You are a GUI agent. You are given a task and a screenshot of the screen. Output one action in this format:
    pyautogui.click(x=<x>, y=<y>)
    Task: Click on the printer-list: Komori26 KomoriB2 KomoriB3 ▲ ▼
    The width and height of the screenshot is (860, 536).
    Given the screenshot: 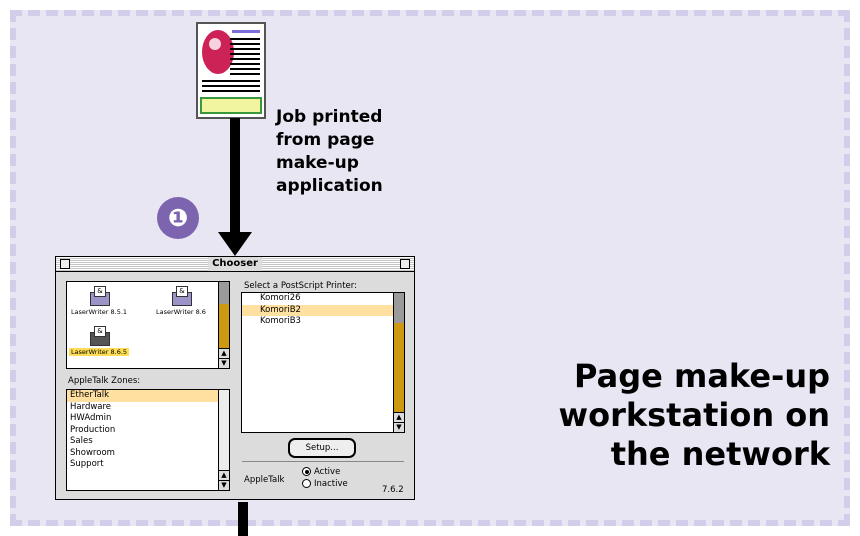 What is the action you would take?
    pyautogui.click(x=323, y=362)
    